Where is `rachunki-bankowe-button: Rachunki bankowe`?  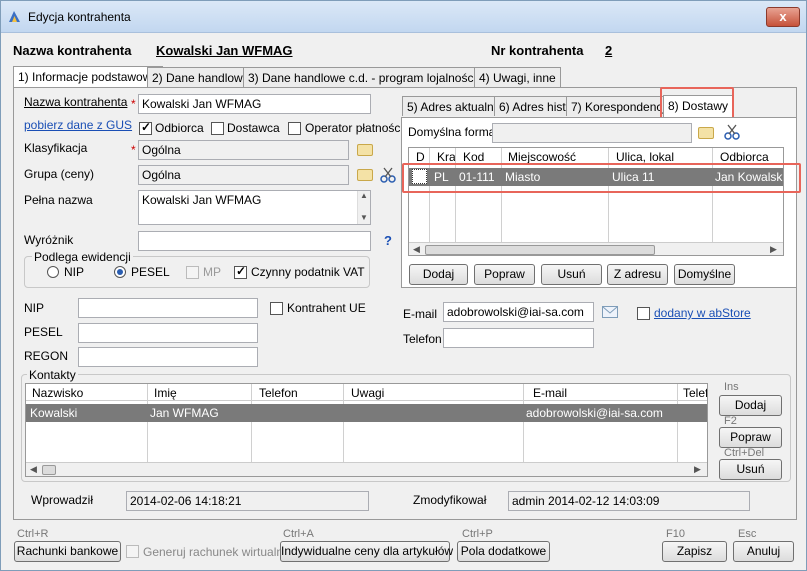 rachunki-bankowe-button: Rachunki bankowe is located at coordinates (67, 551).